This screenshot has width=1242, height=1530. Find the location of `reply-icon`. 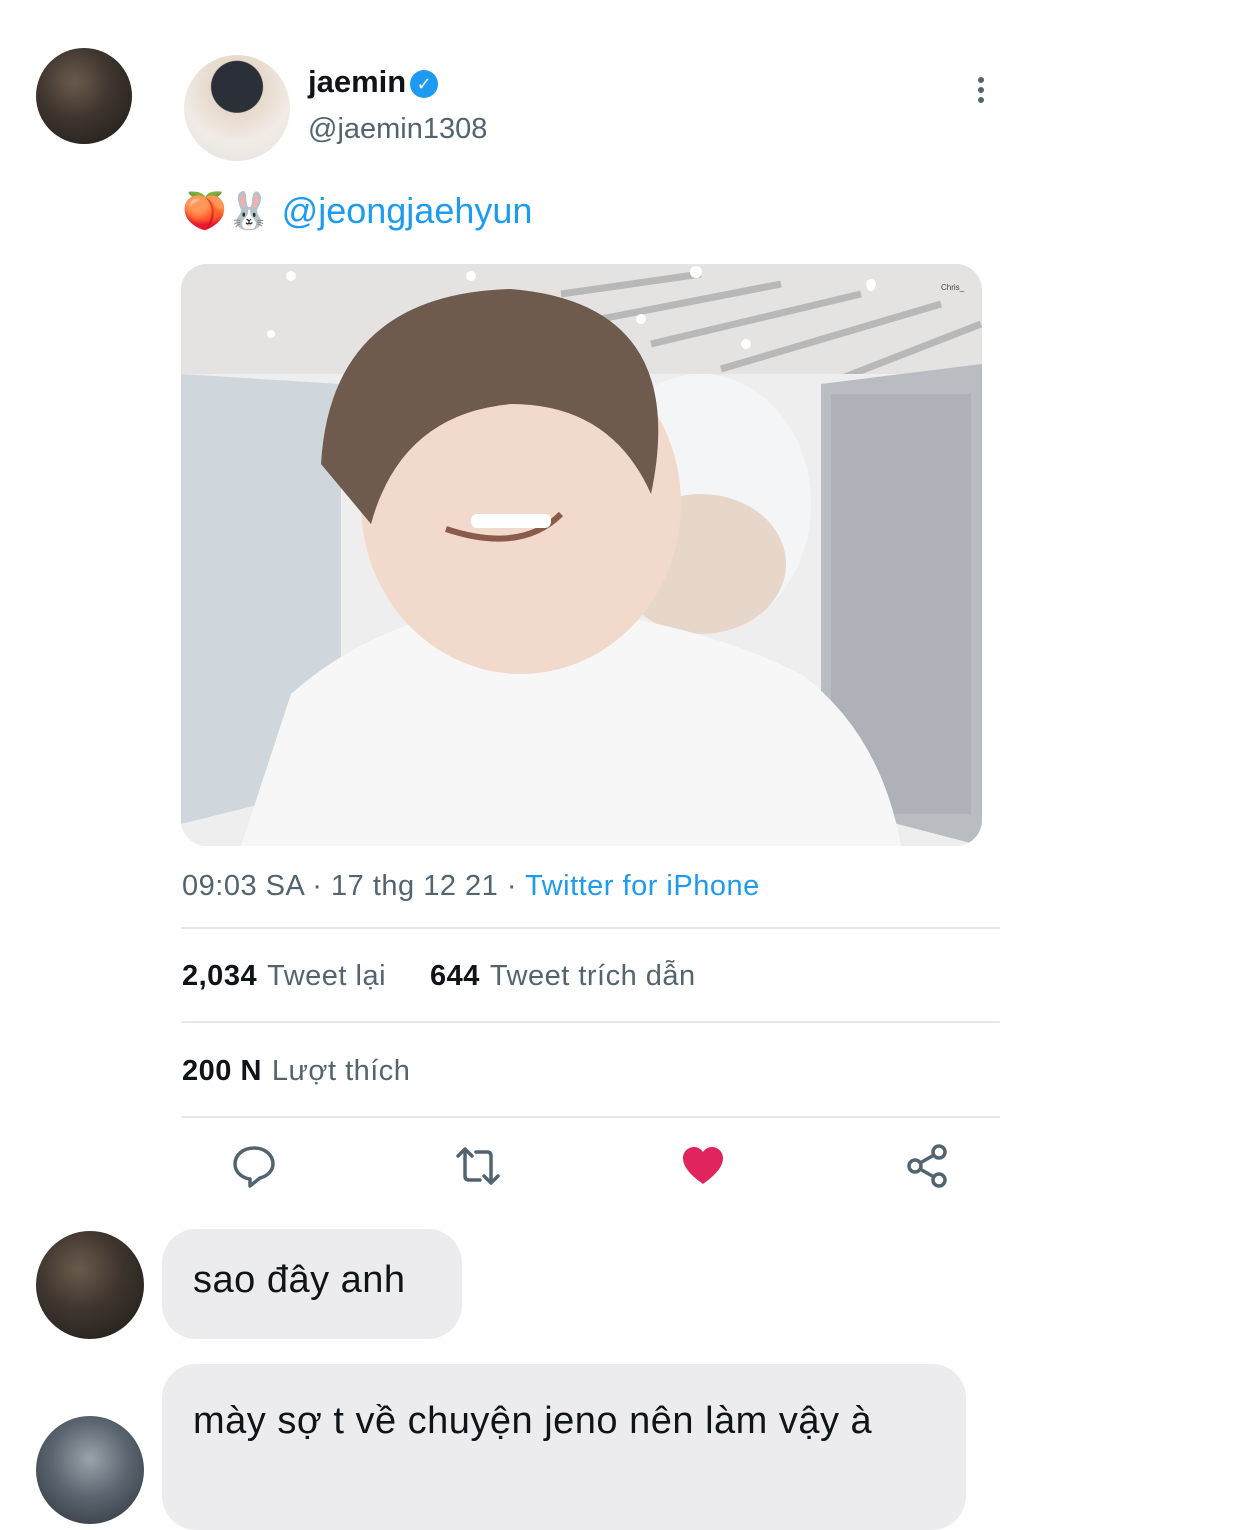

reply-icon is located at coordinates (254, 1167).